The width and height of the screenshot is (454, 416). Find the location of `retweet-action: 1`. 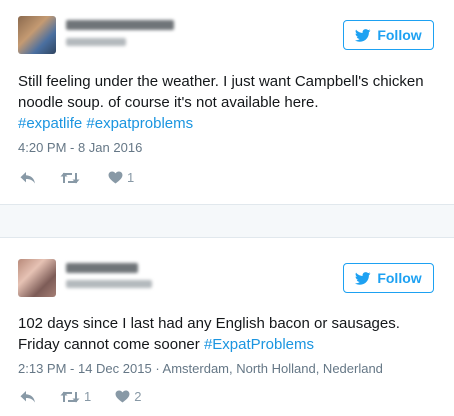

retweet-action: 1 is located at coordinates (75, 396).